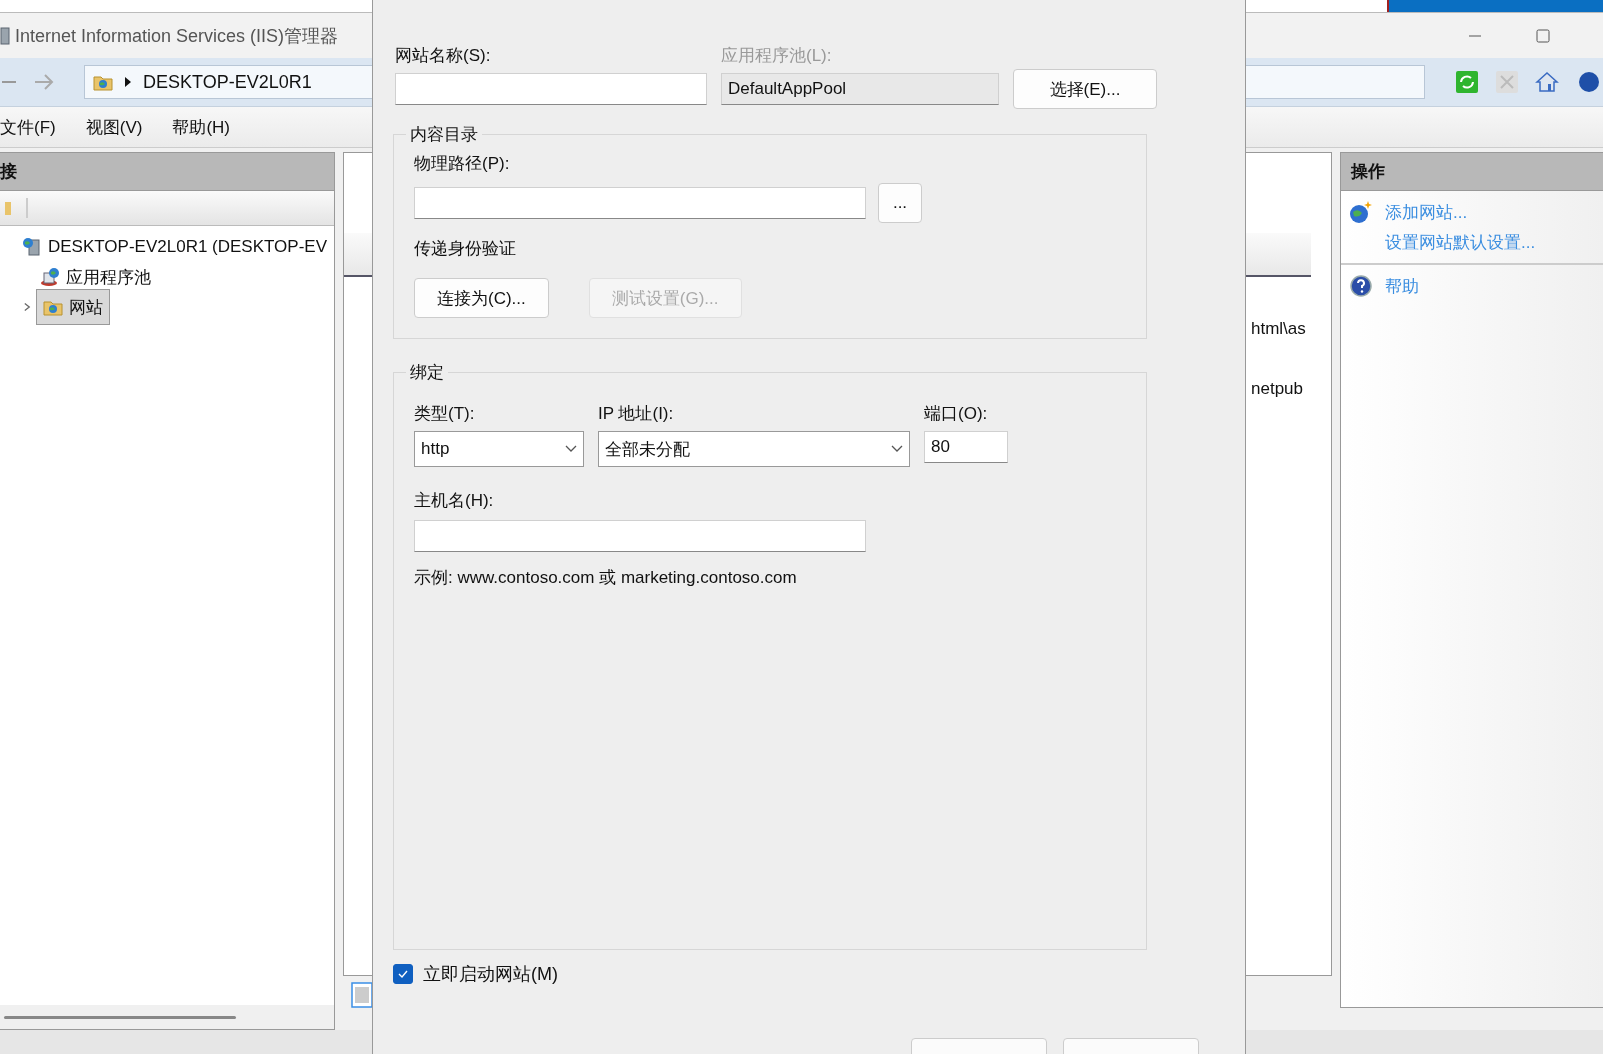 The image size is (1603, 1054). I want to click on path-text: netpub, so click(1277, 389).